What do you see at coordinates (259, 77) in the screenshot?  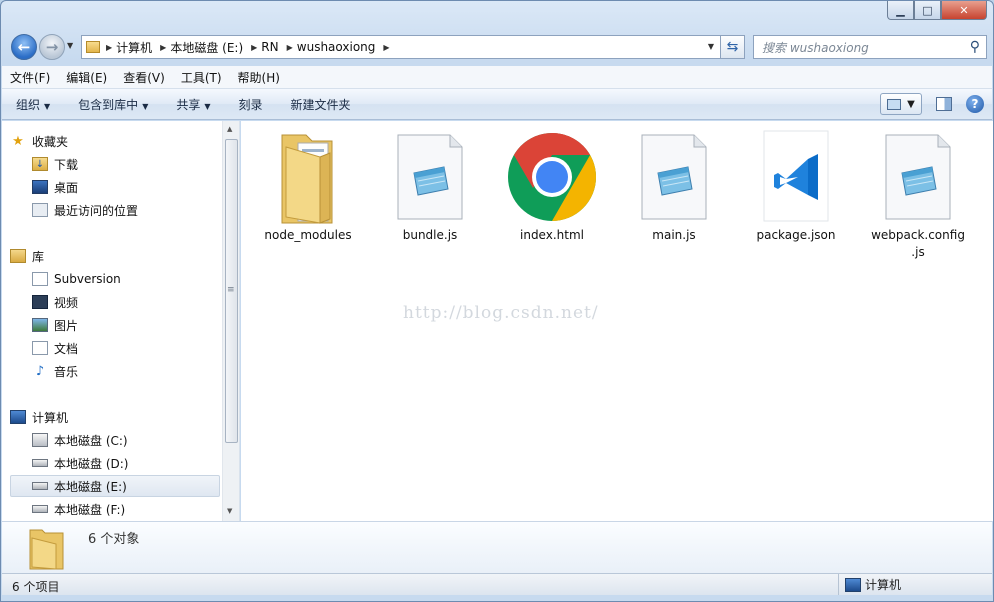 I see `menu-help: 帮助(H)` at bounding box center [259, 77].